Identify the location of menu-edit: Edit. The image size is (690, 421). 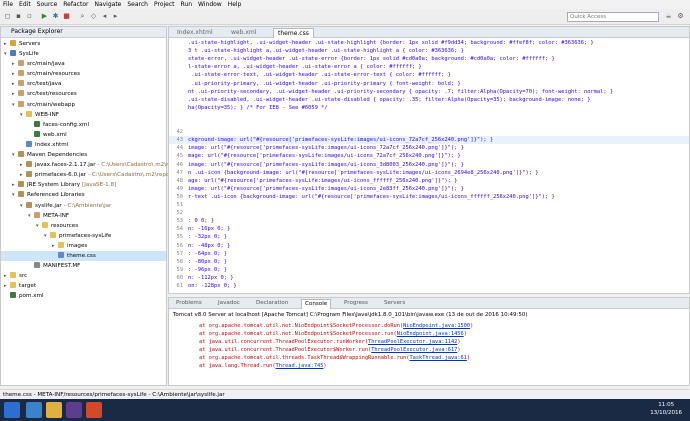
(25, 4).